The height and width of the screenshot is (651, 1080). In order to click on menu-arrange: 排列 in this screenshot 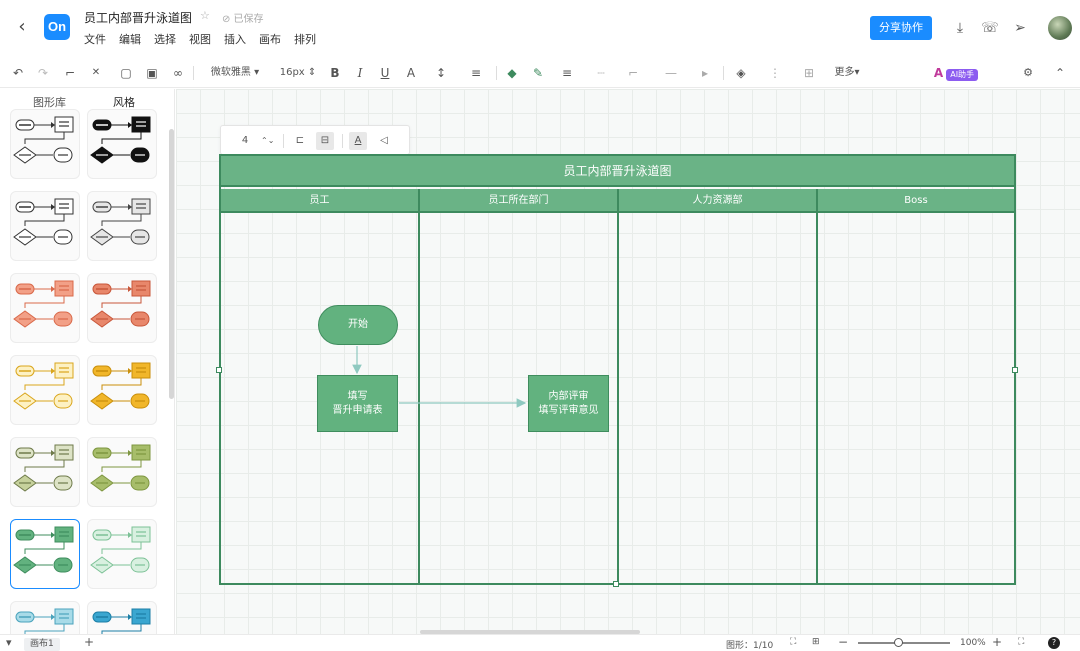, I will do `click(305, 39)`.